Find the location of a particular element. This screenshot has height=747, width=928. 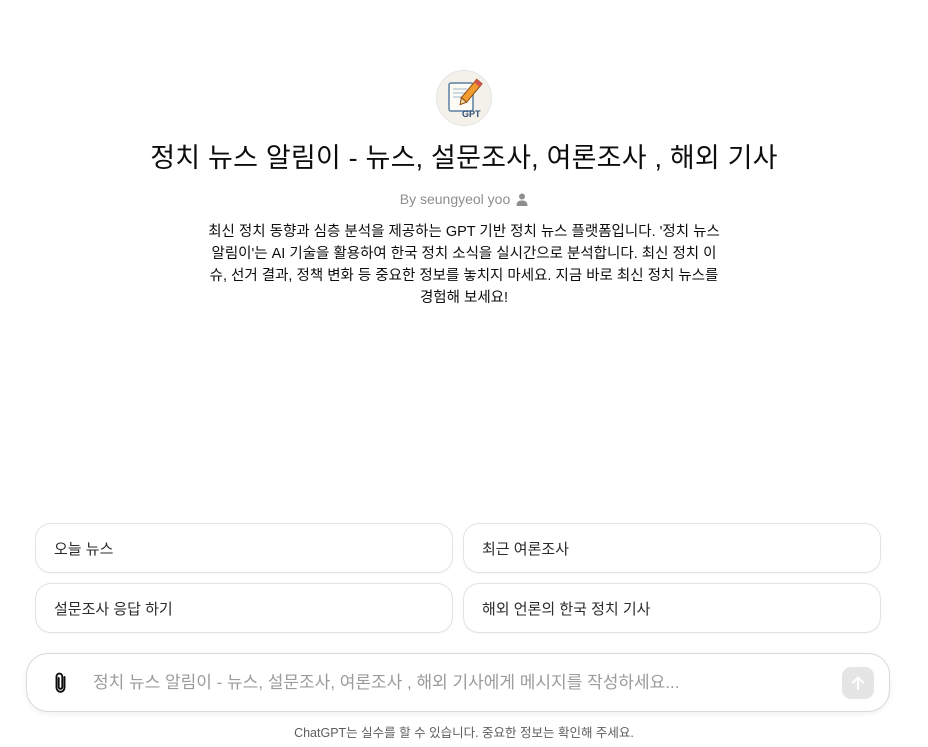

paperclip-icon is located at coordinates (60, 682).